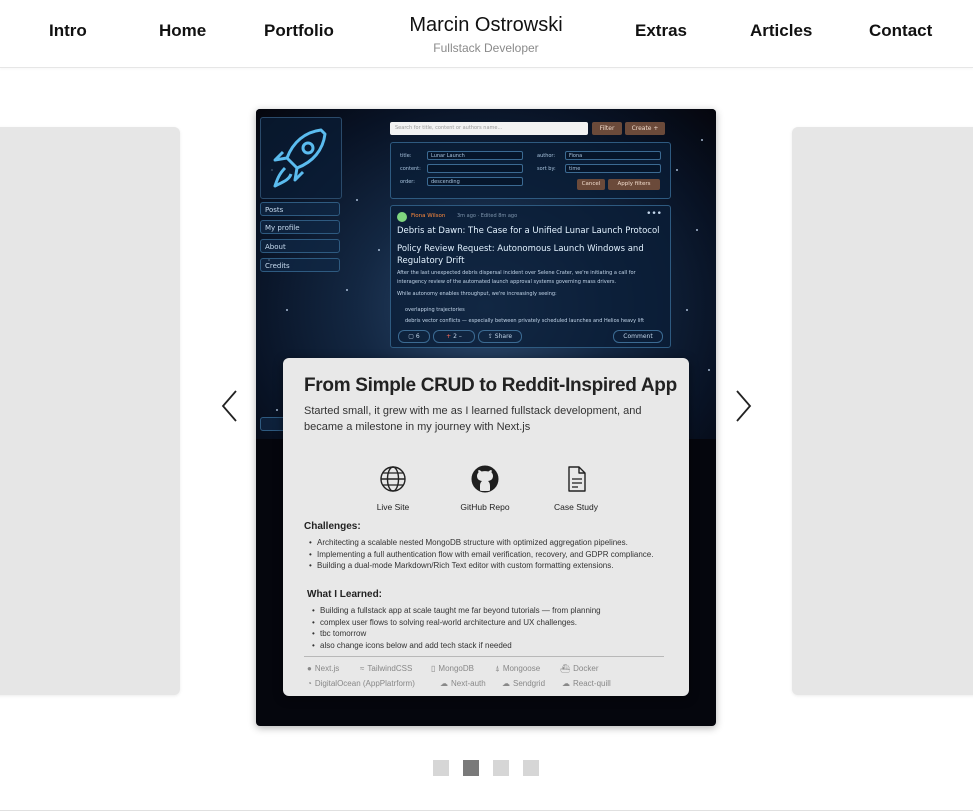 This screenshot has width=973, height=812. Describe the element at coordinates (452, 668) in the screenshot. I see `tech-mongodb: ▯ MongoDB` at that location.